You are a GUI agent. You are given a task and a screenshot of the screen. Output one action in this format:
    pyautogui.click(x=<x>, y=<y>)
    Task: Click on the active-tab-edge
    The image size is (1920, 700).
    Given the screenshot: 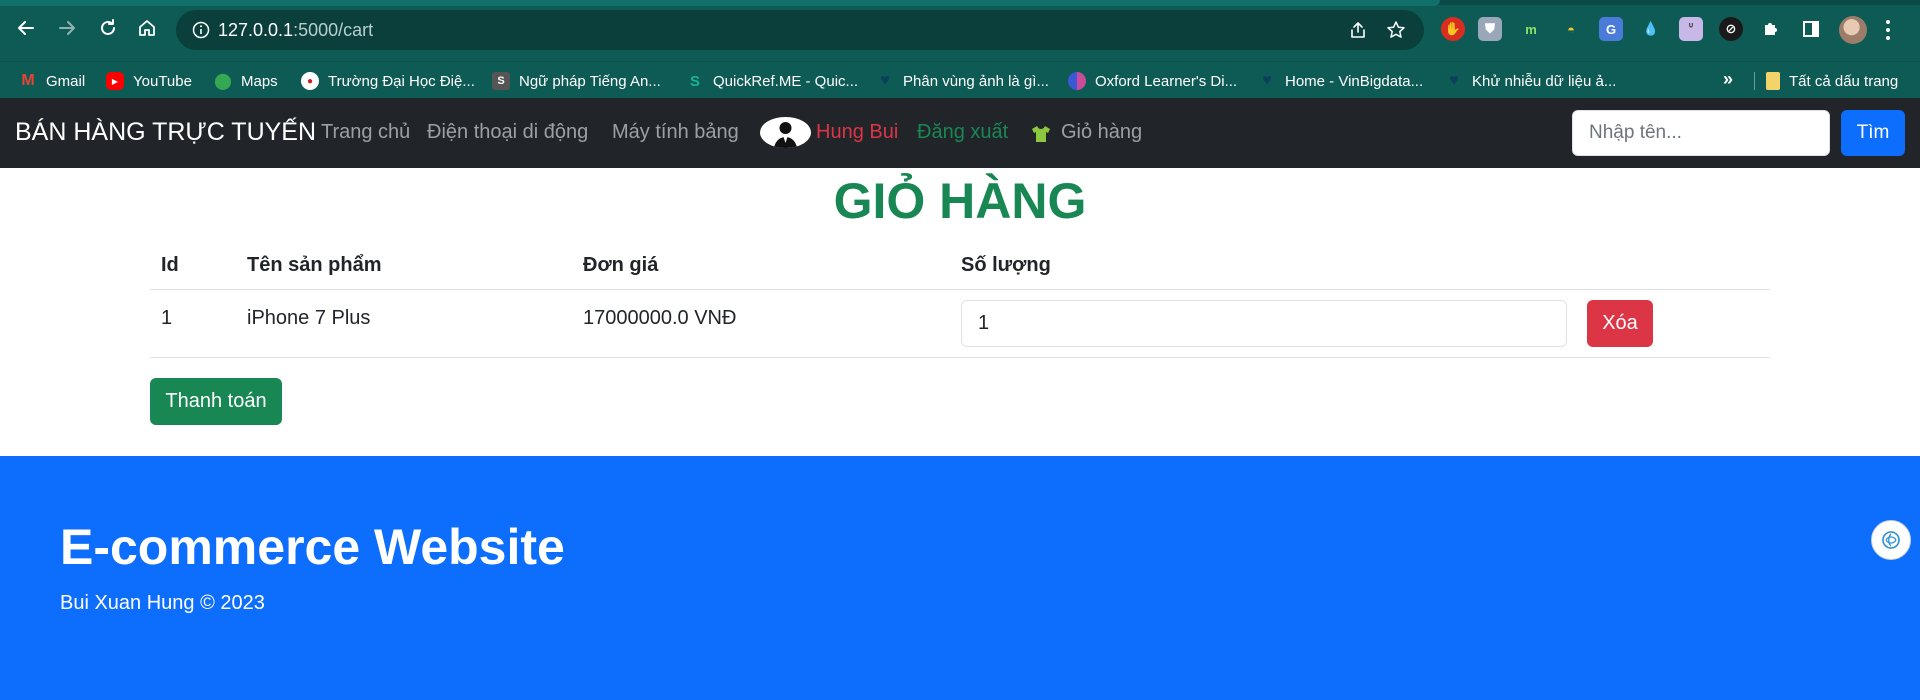 What is the action you would take?
    pyautogui.click(x=720, y=3)
    